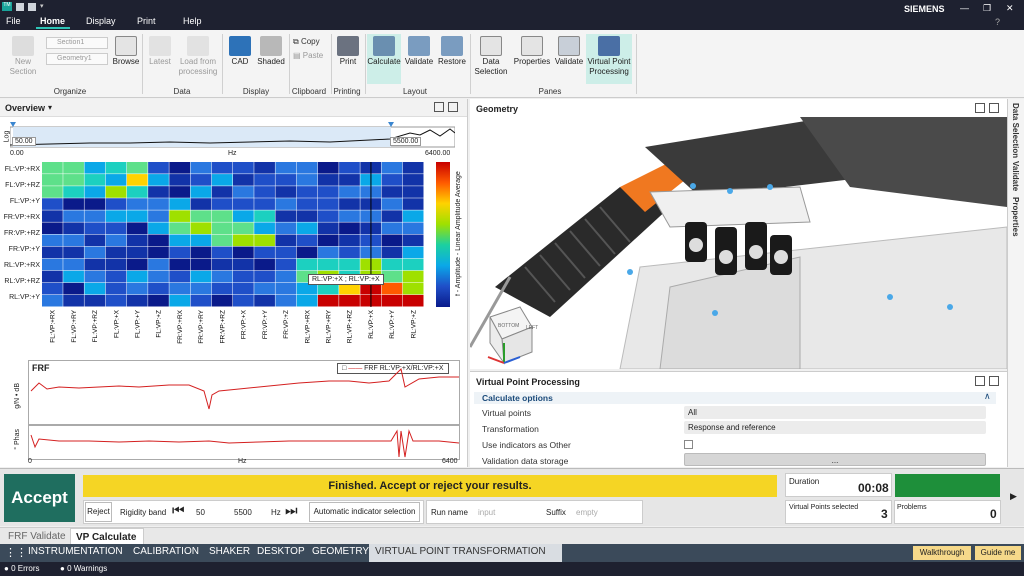 Image resolution: width=1024 pixels, height=576 pixels. I want to click on tab-vp-calculate: VP Calculate, so click(107, 536).